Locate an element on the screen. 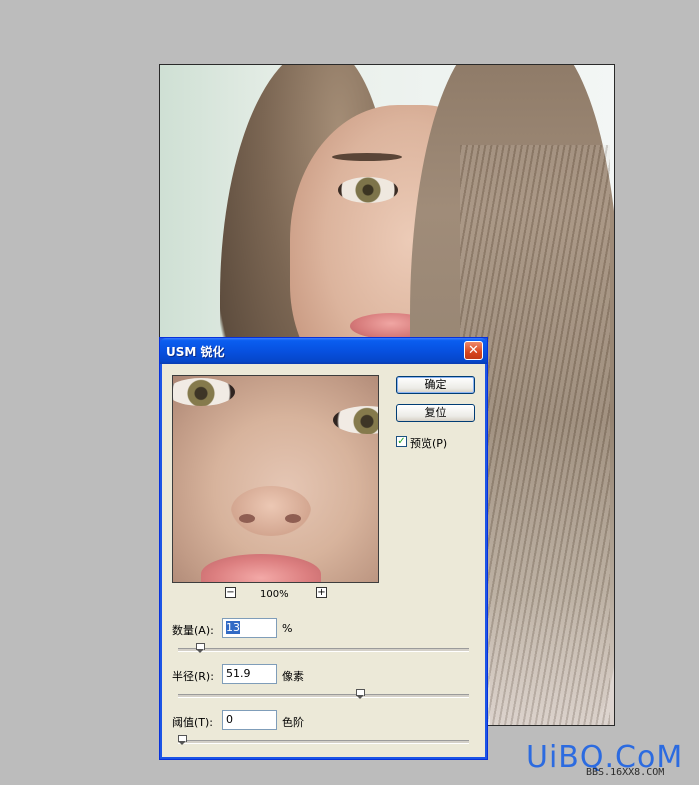  radius-value: 51.9 is located at coordinates (238, 673).